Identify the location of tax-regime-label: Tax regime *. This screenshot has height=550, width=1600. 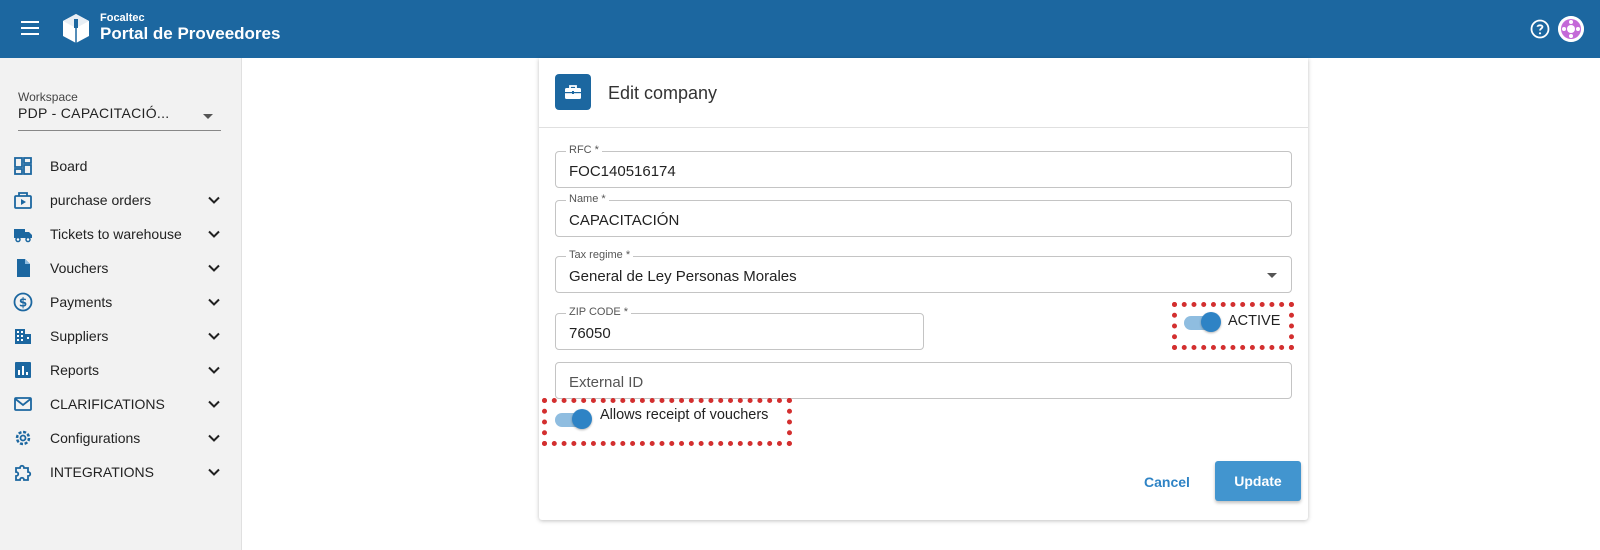
(600, 255).